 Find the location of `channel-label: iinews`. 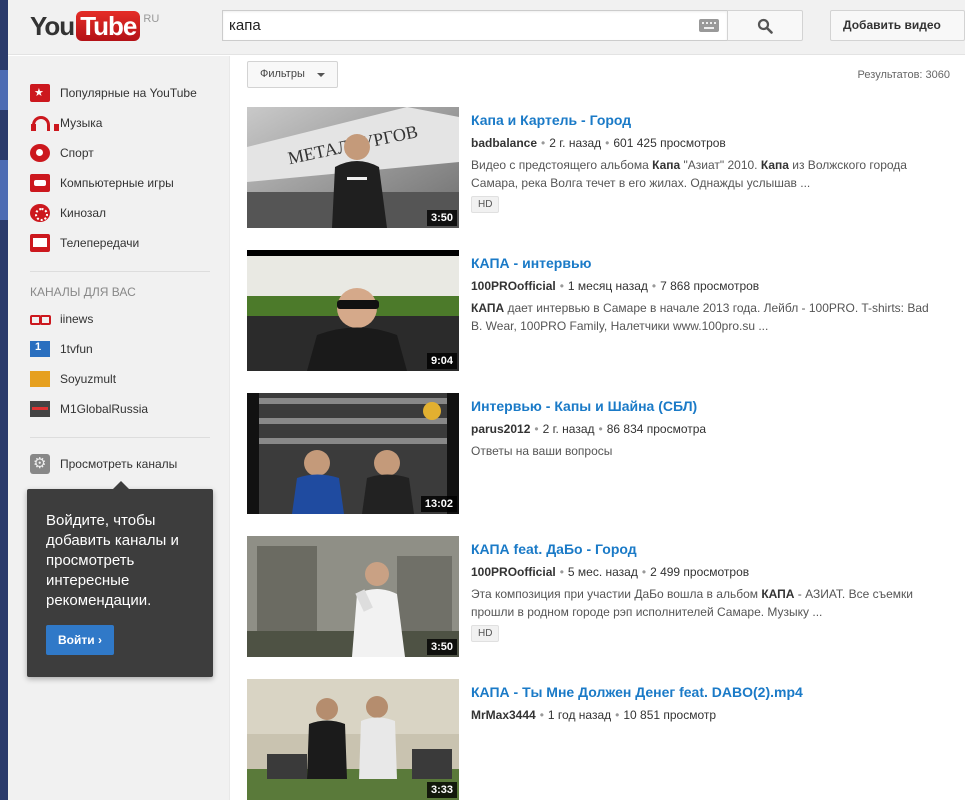

channel-label: iinews is located at coordinates (77, 319).